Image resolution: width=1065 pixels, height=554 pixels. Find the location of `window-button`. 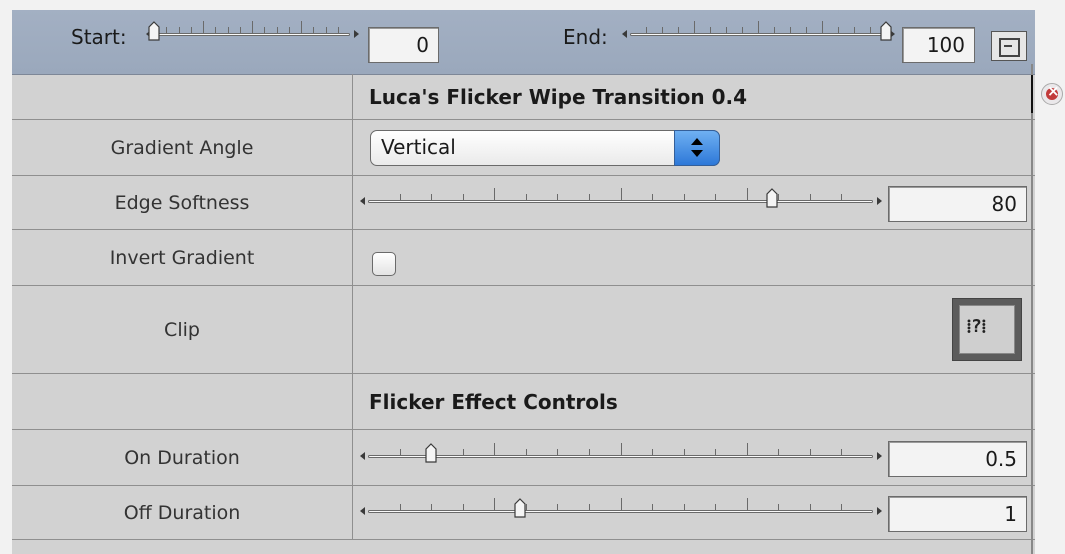

window-button is located at coordinates (1009, 46).